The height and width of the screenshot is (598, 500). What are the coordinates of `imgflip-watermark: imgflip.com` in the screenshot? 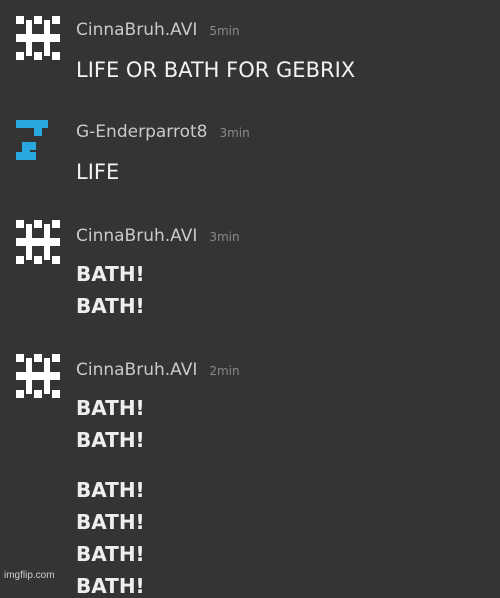 It's located at (29, 575).